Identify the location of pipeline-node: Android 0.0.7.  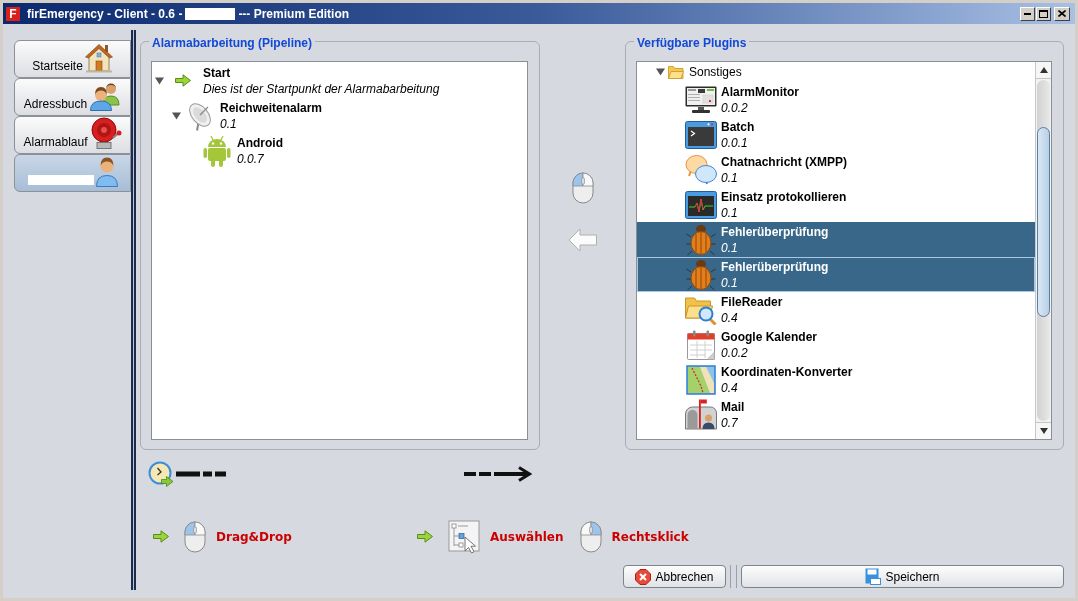
(236, 150).